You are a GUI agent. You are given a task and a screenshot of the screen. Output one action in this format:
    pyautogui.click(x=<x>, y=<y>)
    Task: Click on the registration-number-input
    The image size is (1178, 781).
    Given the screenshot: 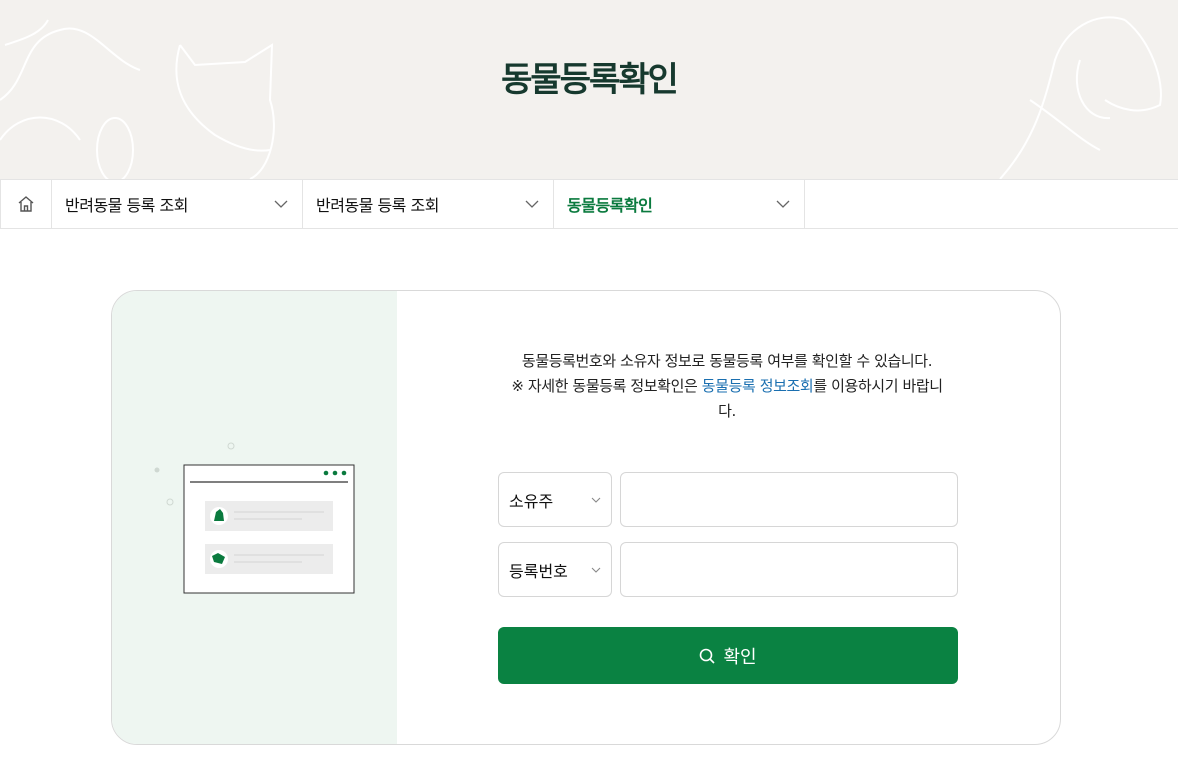 What is the action you would take?
    pyautogui.click(x=788, y=569)
    